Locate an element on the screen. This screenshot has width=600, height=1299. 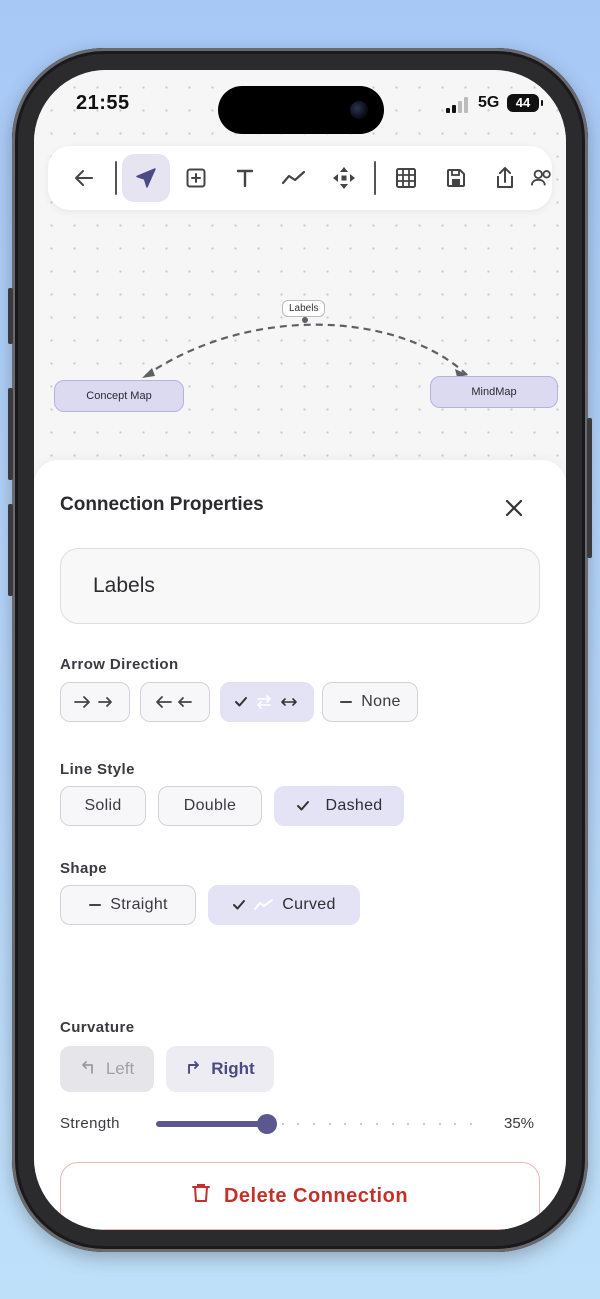
volume-down-button is located at coordinates (10, 550).